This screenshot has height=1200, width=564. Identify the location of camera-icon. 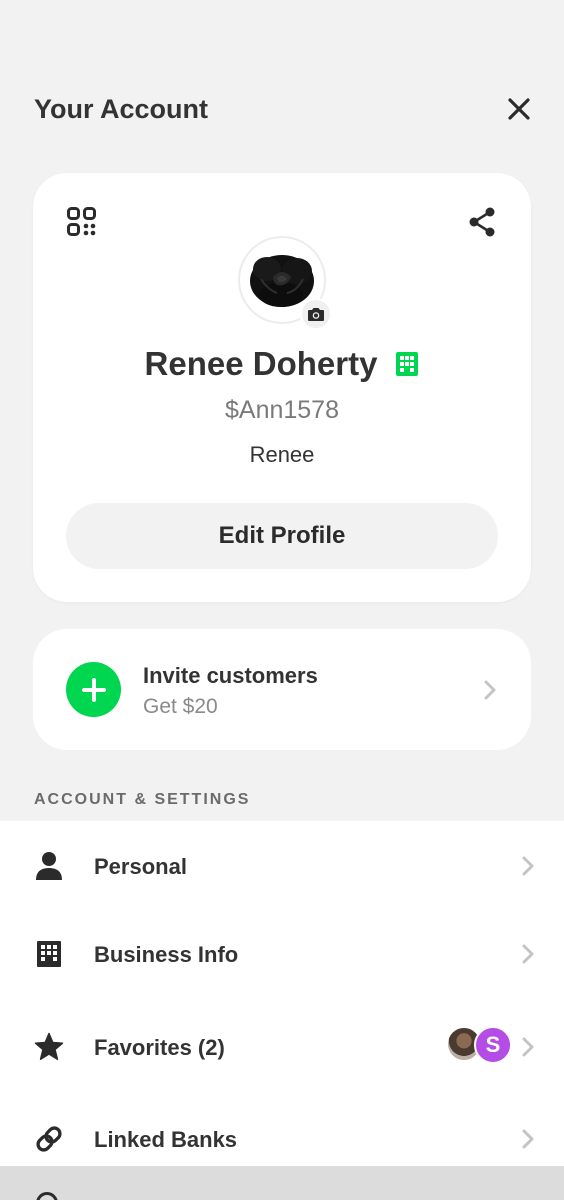
(316, 314).